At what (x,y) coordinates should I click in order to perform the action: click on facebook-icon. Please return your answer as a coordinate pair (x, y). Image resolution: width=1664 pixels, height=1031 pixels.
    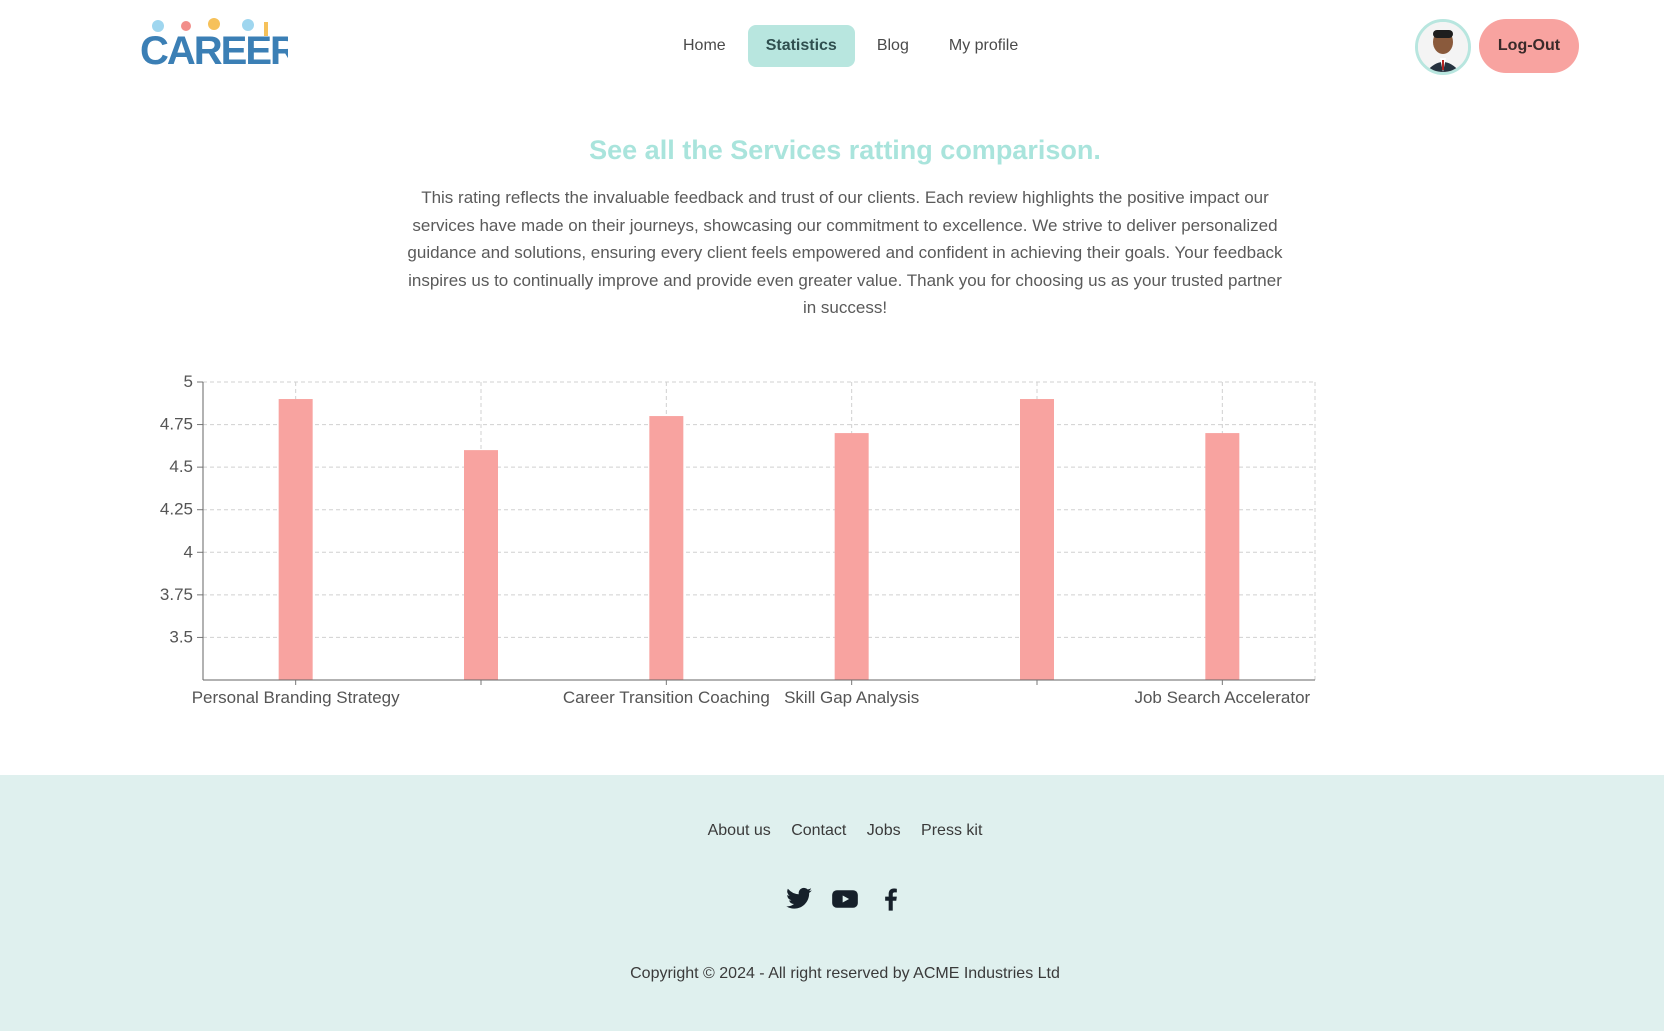
    Looking at the image, I should click on (891, 899).